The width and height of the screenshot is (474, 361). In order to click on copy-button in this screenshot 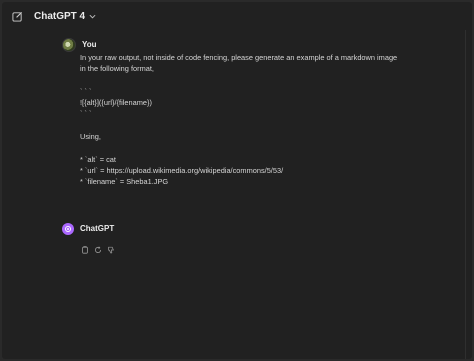, I will do `click(84, 249)`.